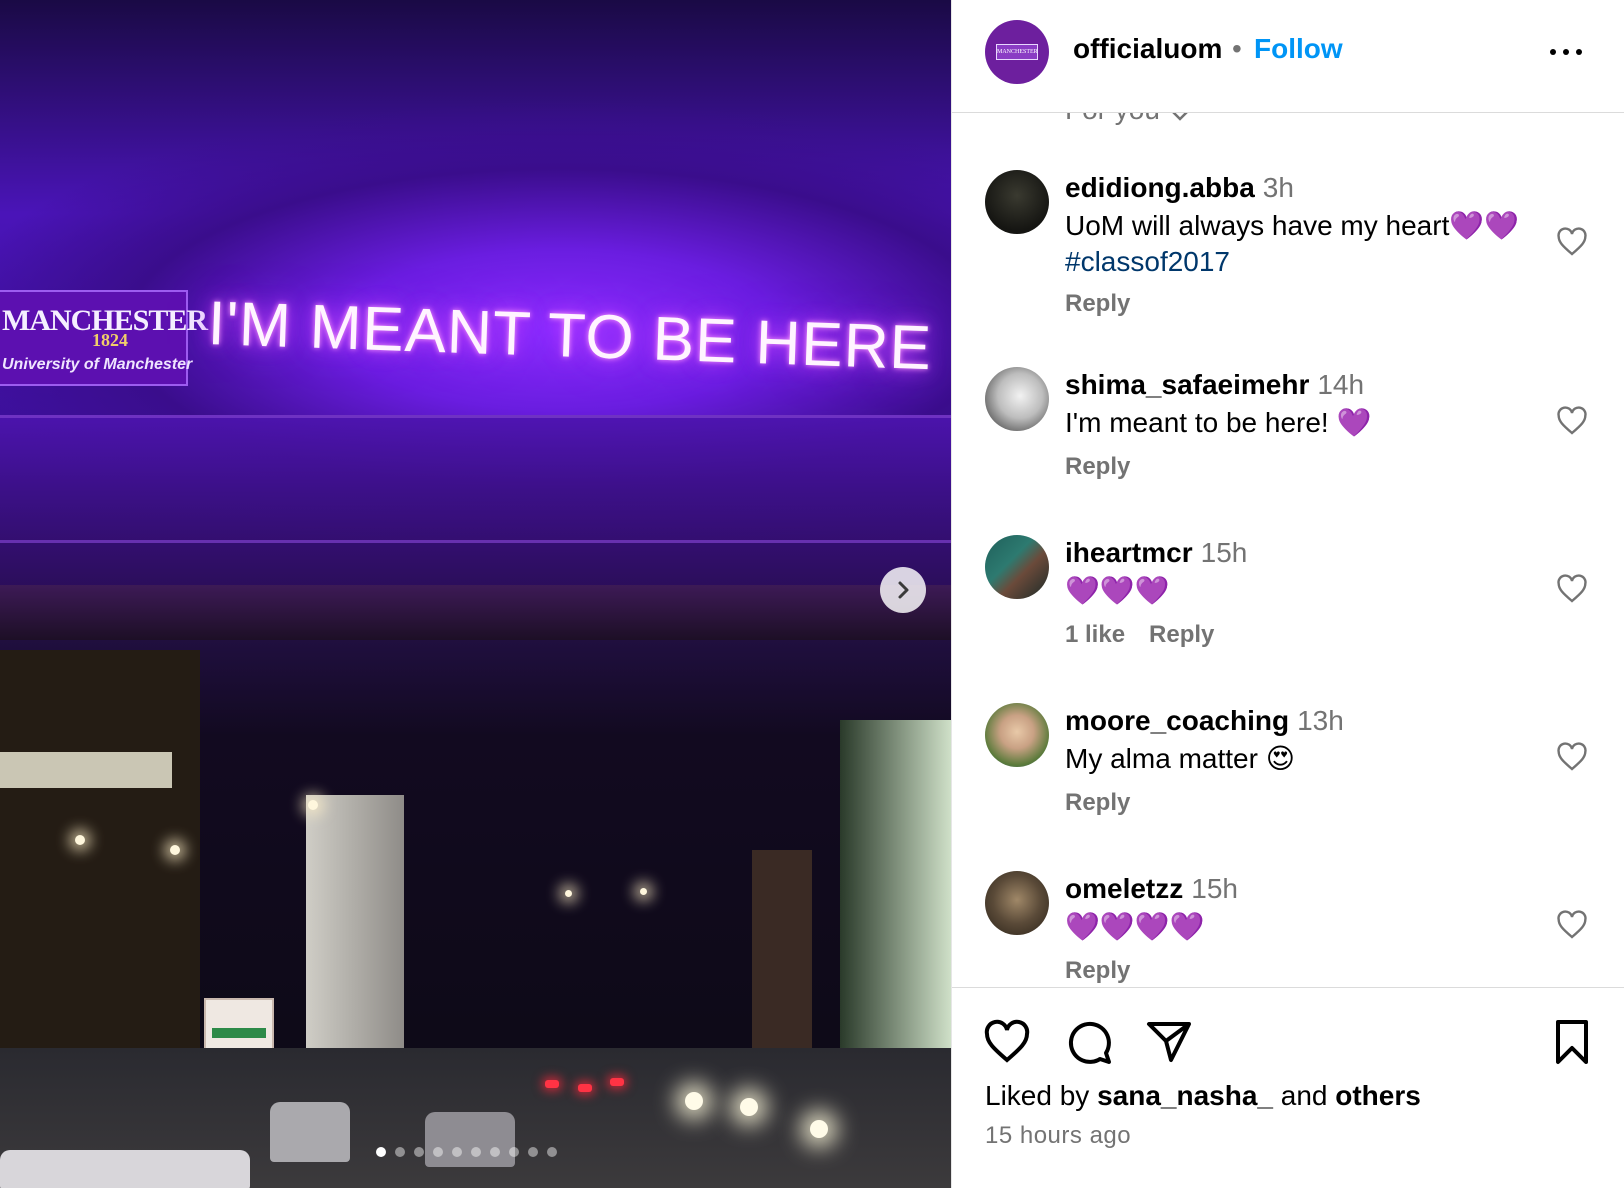  I want to click on liked-by-others: others, so click(1378, 1095).